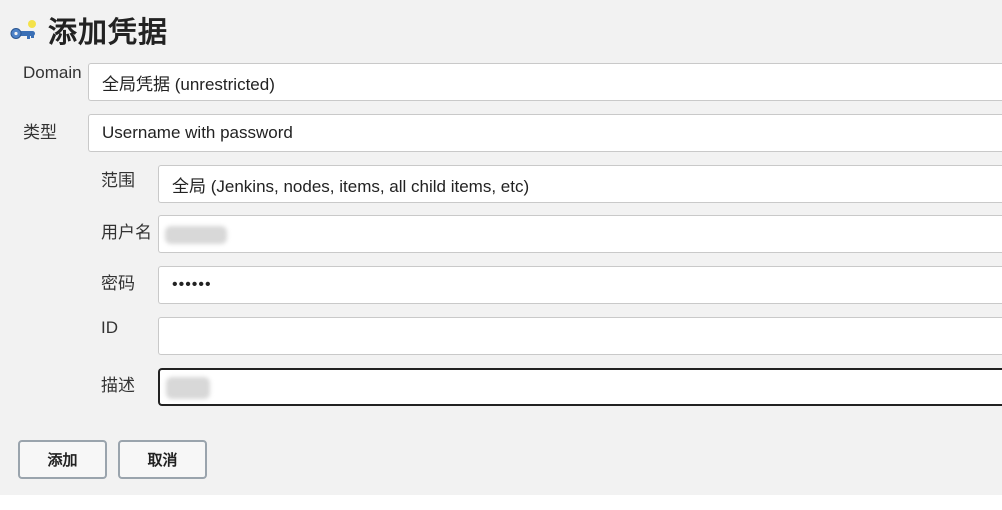  What do you see at coordinates (118, 385) in the screenshot?
I see `description-label: 描述` at bounding box center [118, 385].